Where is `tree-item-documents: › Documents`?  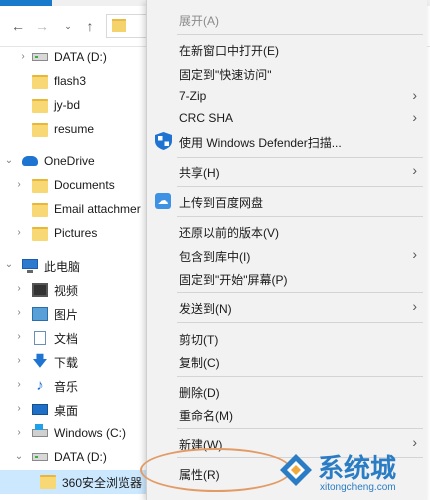 tree-item-documents: › Documents is located at coordinates (74, 186).